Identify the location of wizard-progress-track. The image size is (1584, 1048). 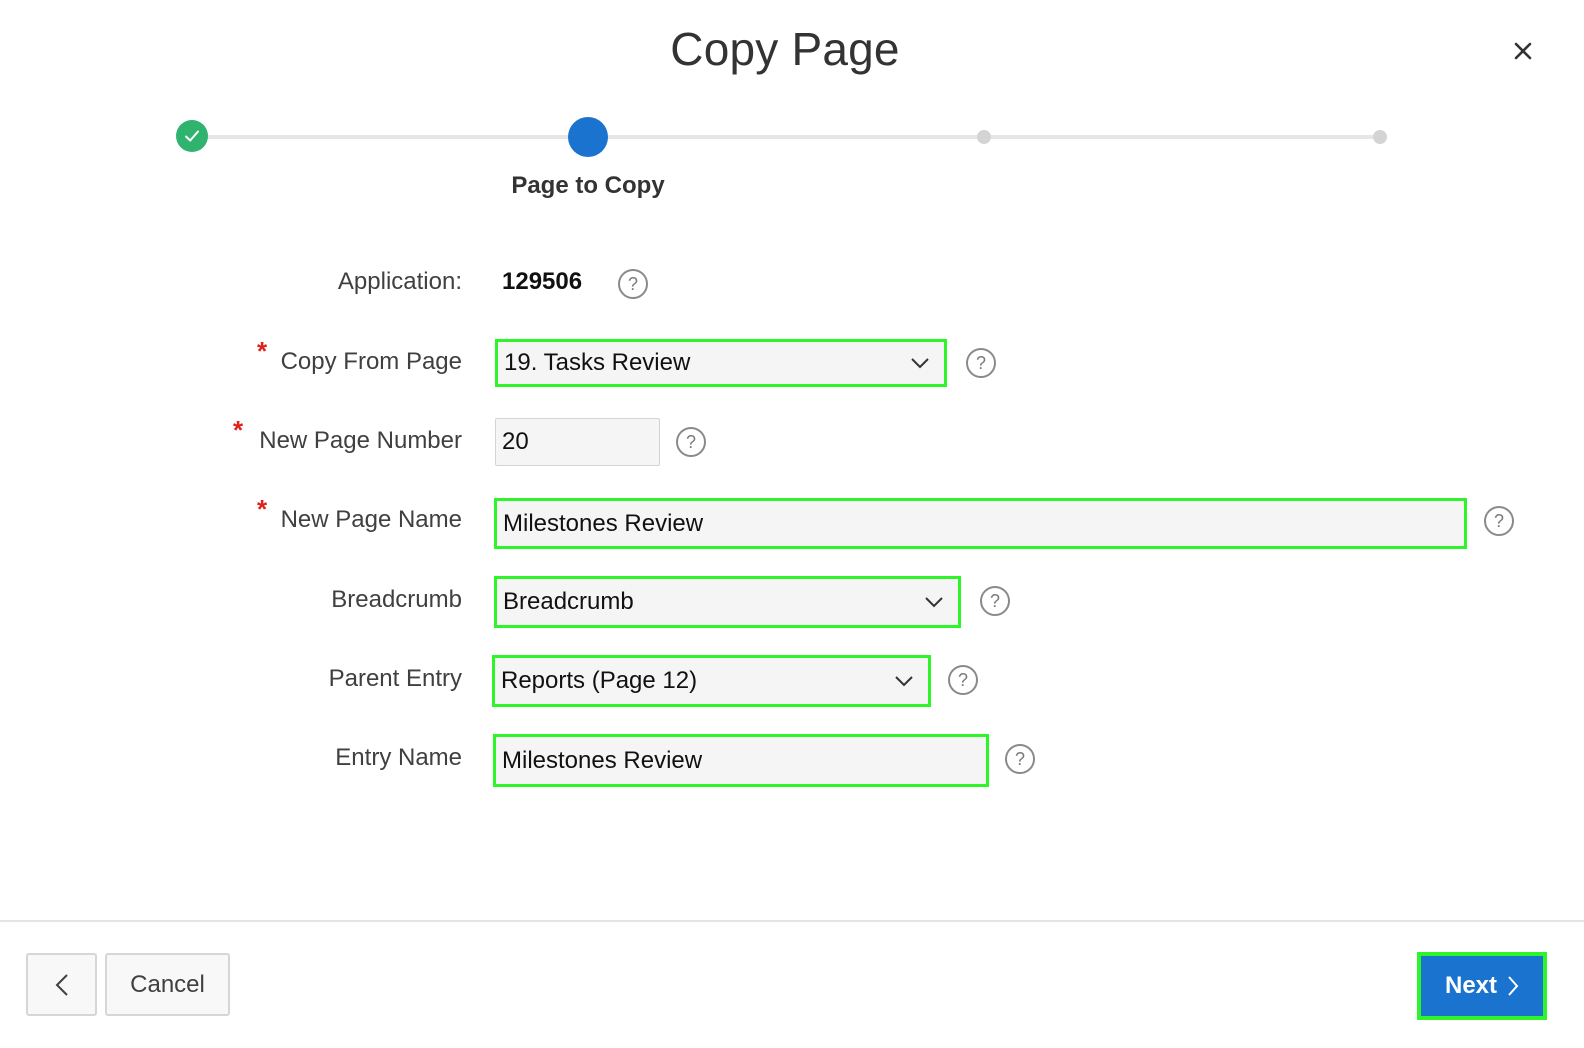
(786, 137).